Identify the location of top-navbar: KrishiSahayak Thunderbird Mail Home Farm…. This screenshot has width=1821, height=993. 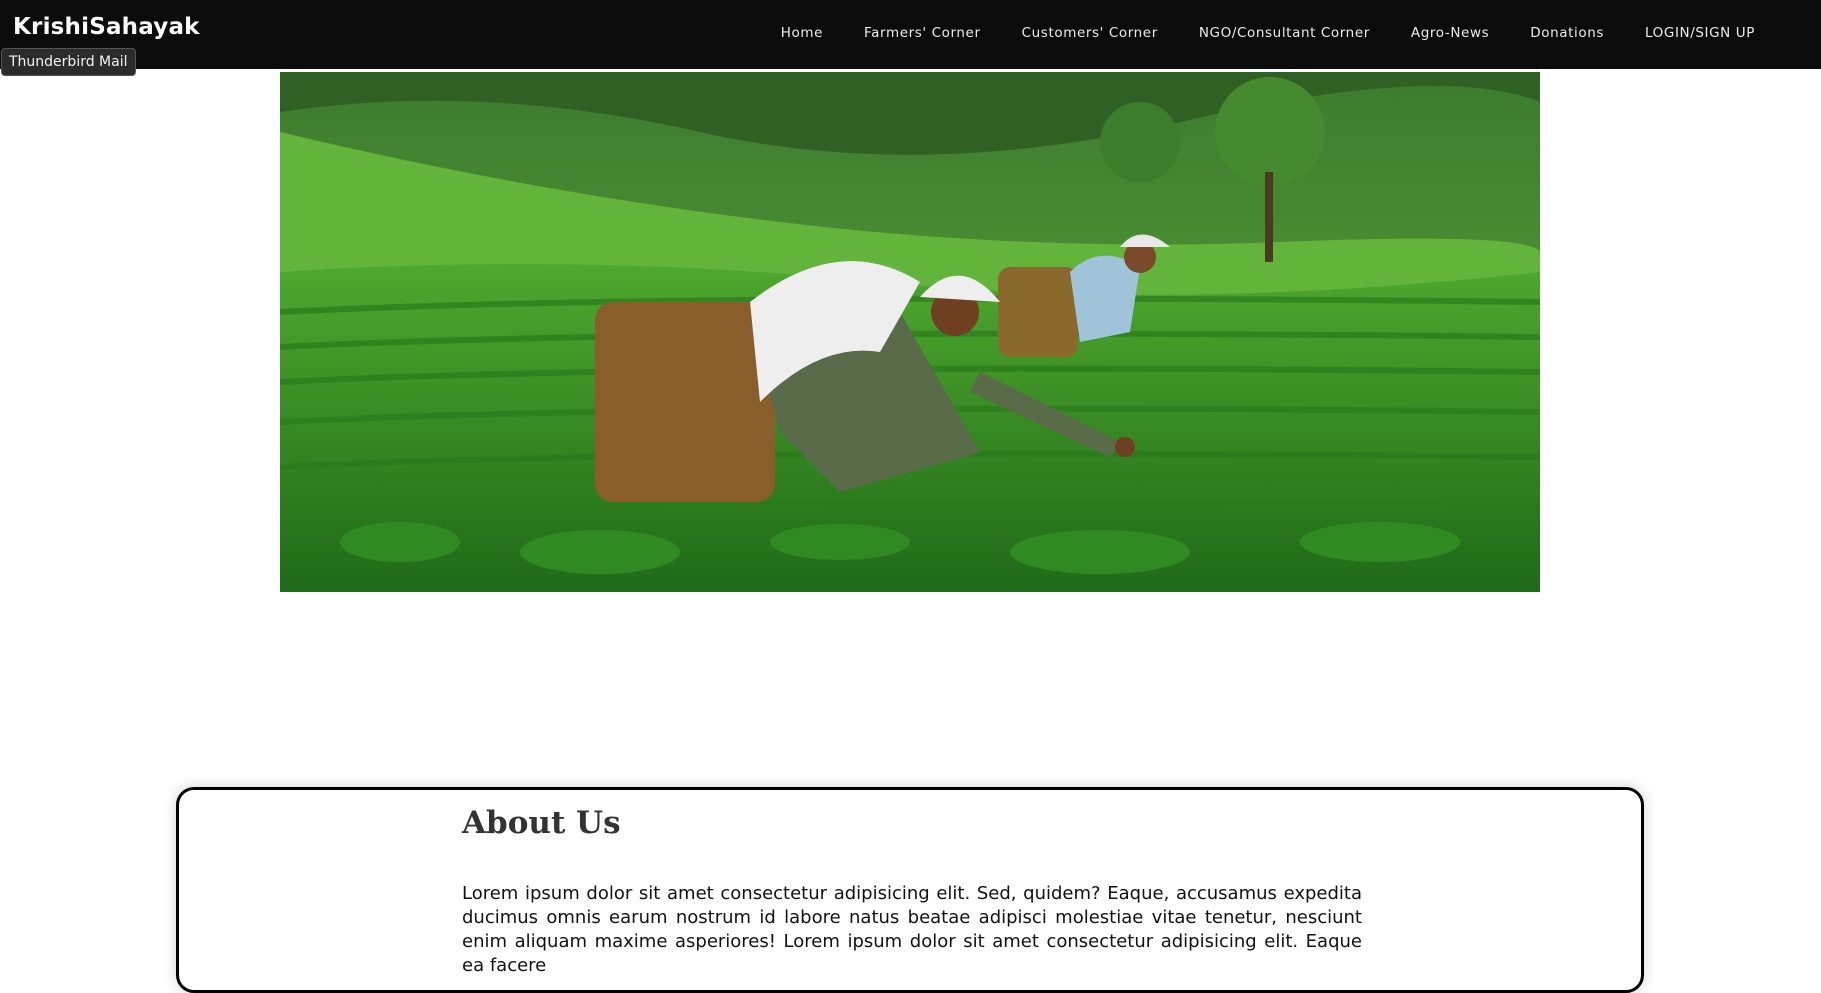
(910, 38).